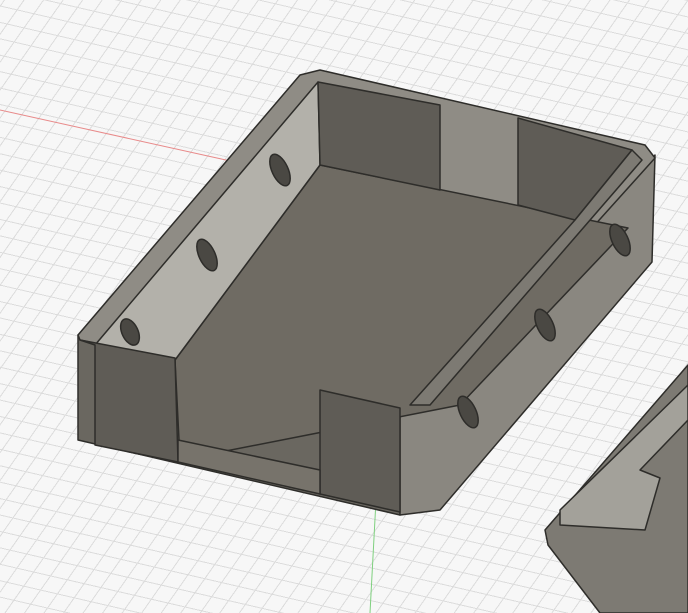  What do you see at coordinates (373, 556) in the screenshot?
I see `y-axis-line` at bounding box center [373, 556].